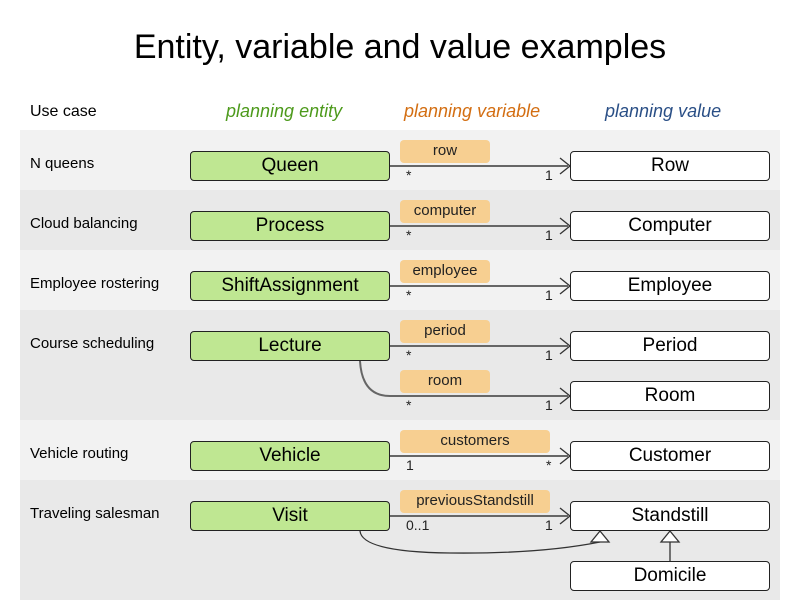  I want to click on planning-value-box: Computer, so click(670, 226).